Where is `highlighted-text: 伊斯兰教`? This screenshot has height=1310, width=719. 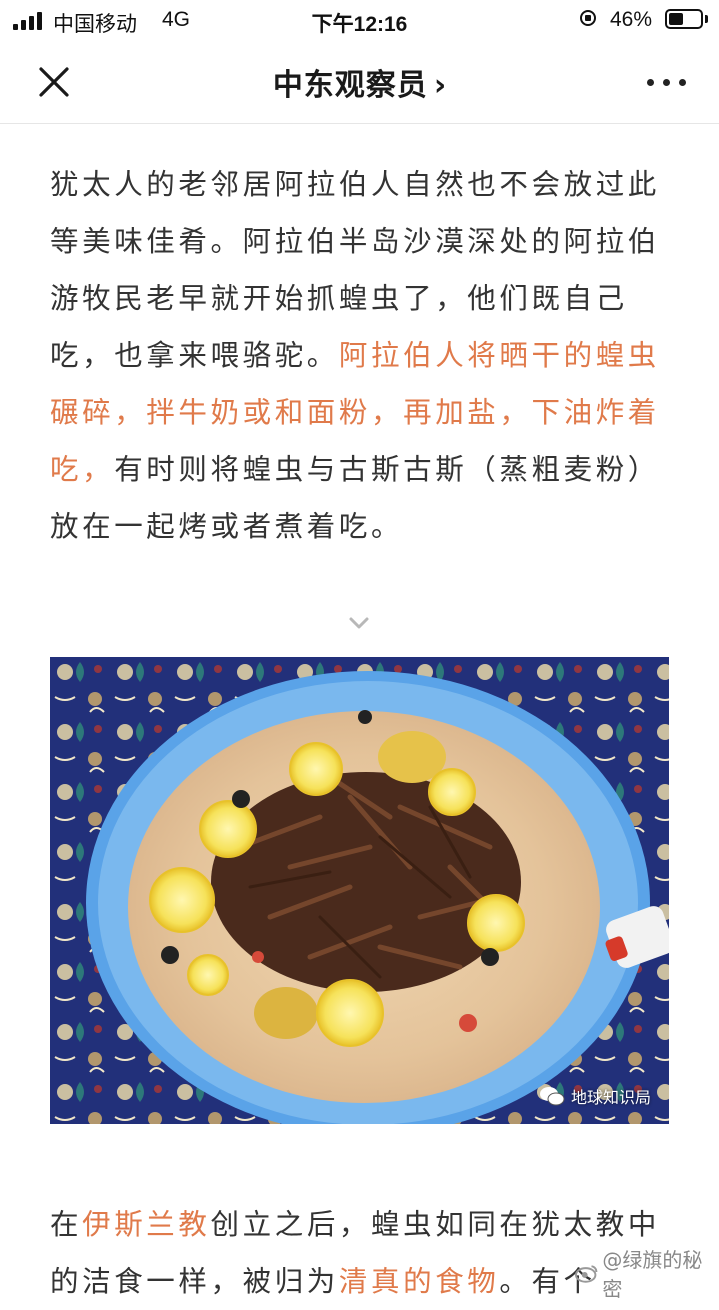
highlighted-text: 伊斯兰教 is located at coordinates (146, 1224).